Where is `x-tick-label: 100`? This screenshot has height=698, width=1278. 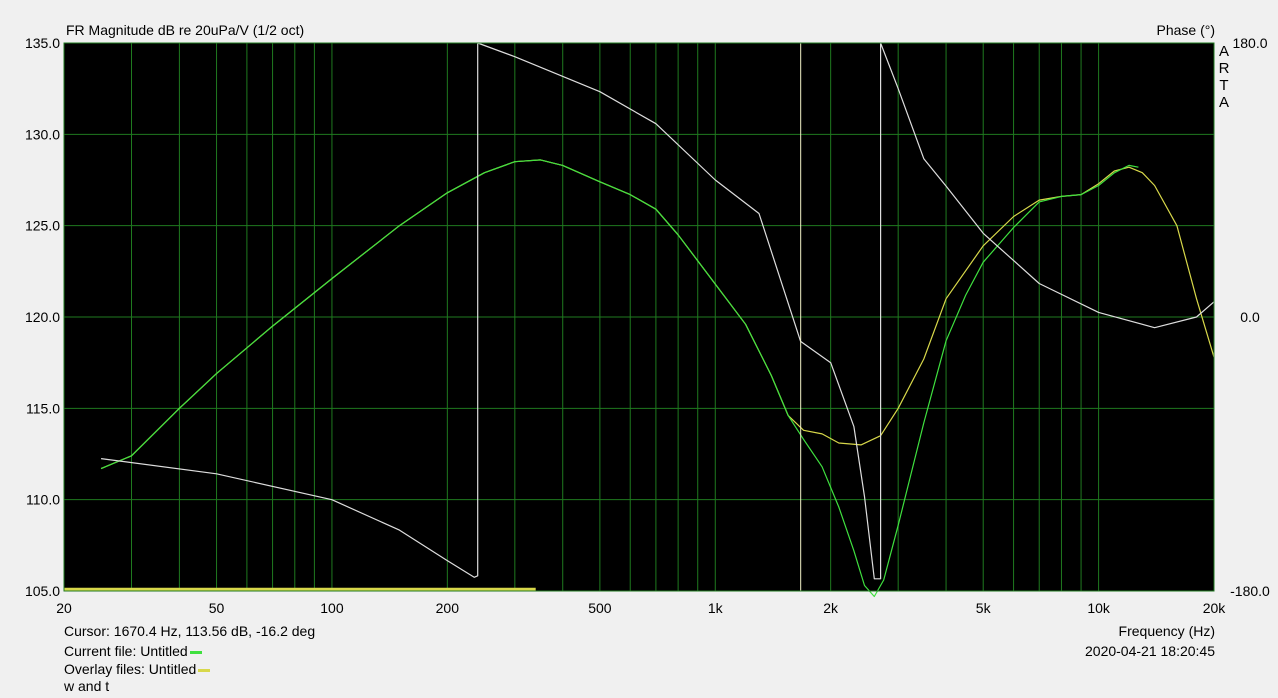 x-tick-label: 100 is located at coordinates (332, 608).